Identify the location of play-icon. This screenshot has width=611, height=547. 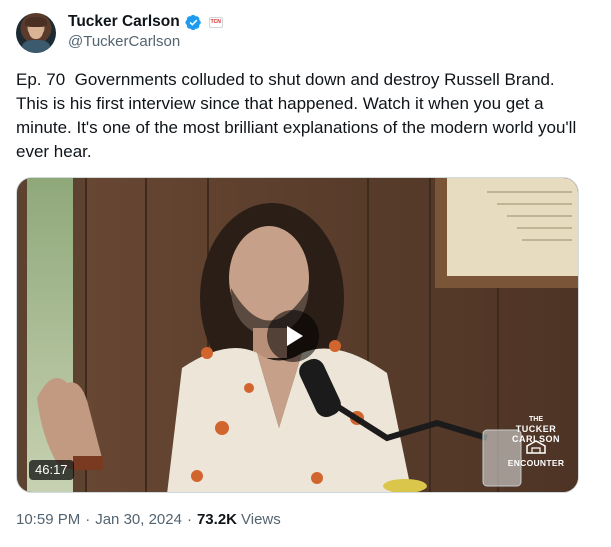
(295, 336).